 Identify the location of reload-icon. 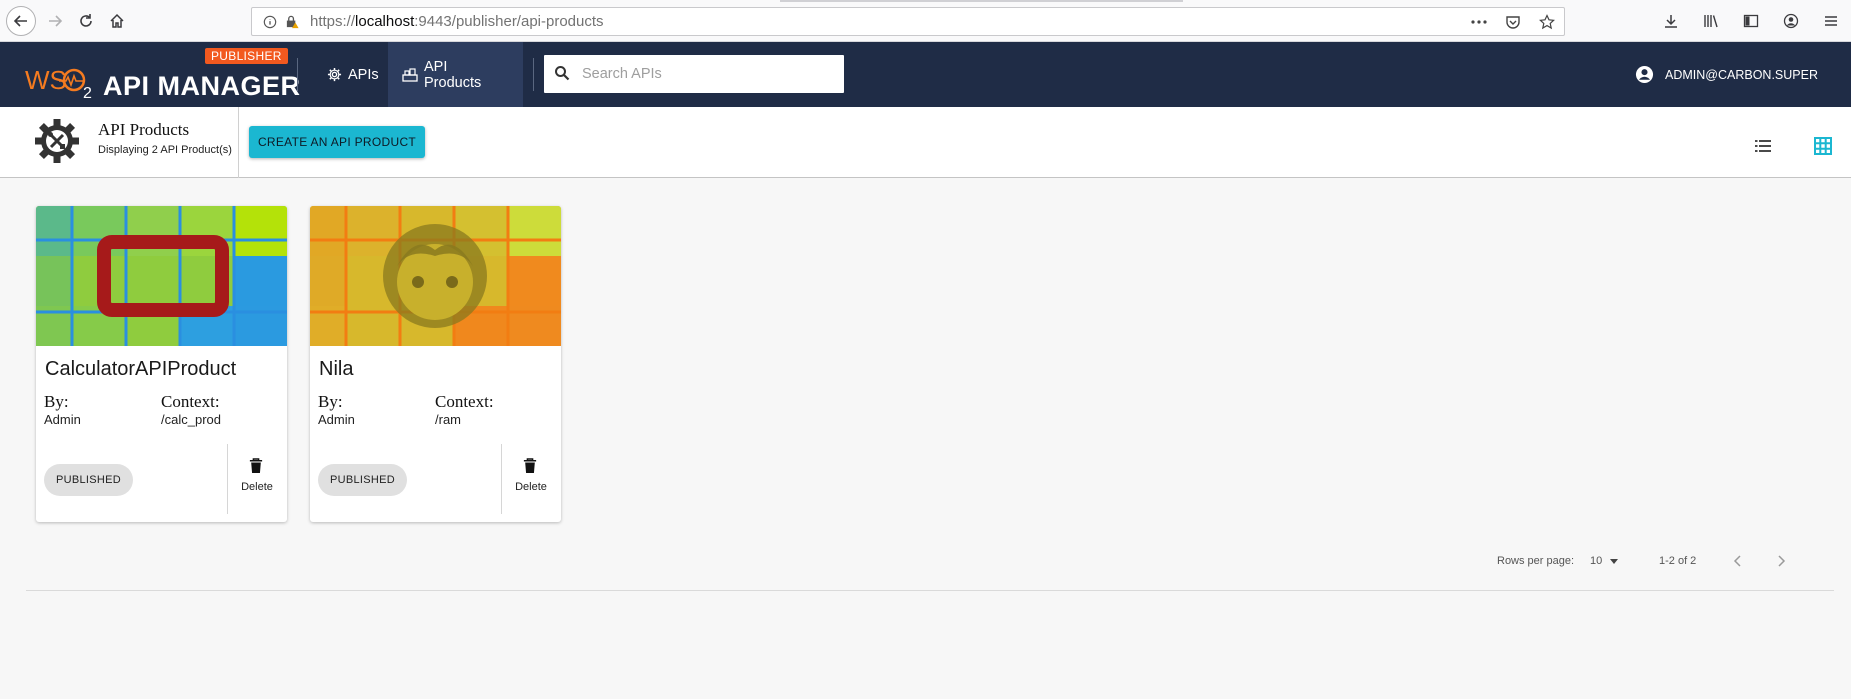
(86, 21).